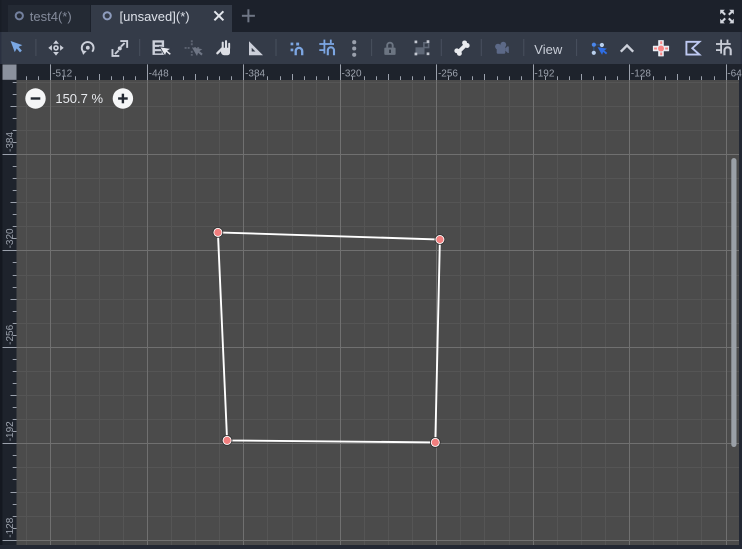 This screenshot has height=549, width=742. What do you see at coordinates (734, 73) in the screenshot?
I see `svg-text: -64` at bounding box center [734, 73].